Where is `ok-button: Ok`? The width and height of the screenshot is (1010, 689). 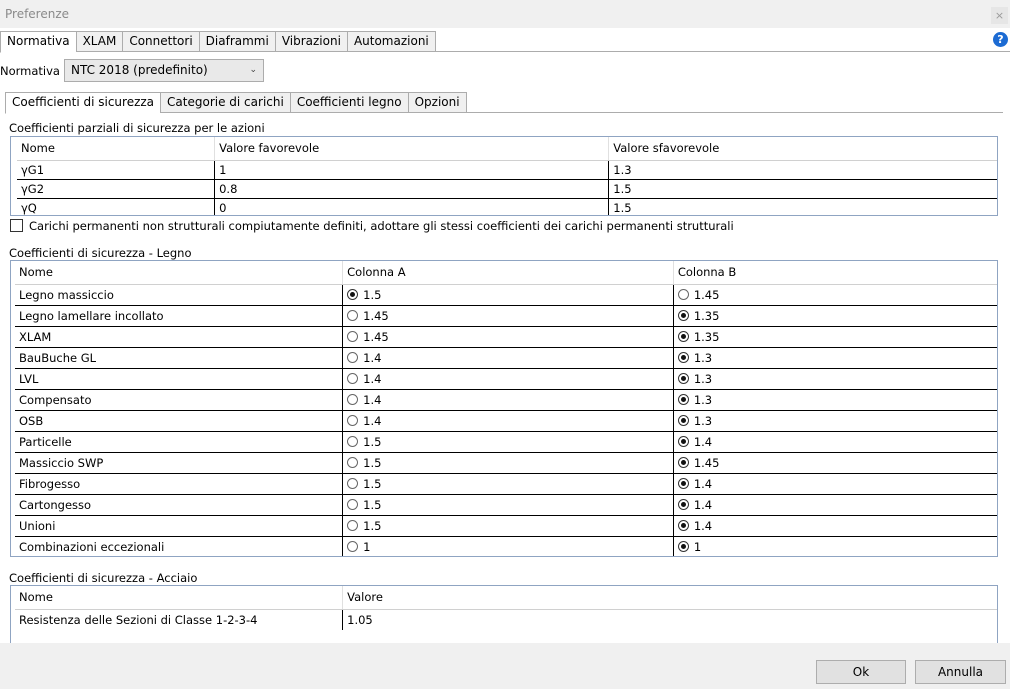 ok-button: Ok is located at coordinates (861, 672).